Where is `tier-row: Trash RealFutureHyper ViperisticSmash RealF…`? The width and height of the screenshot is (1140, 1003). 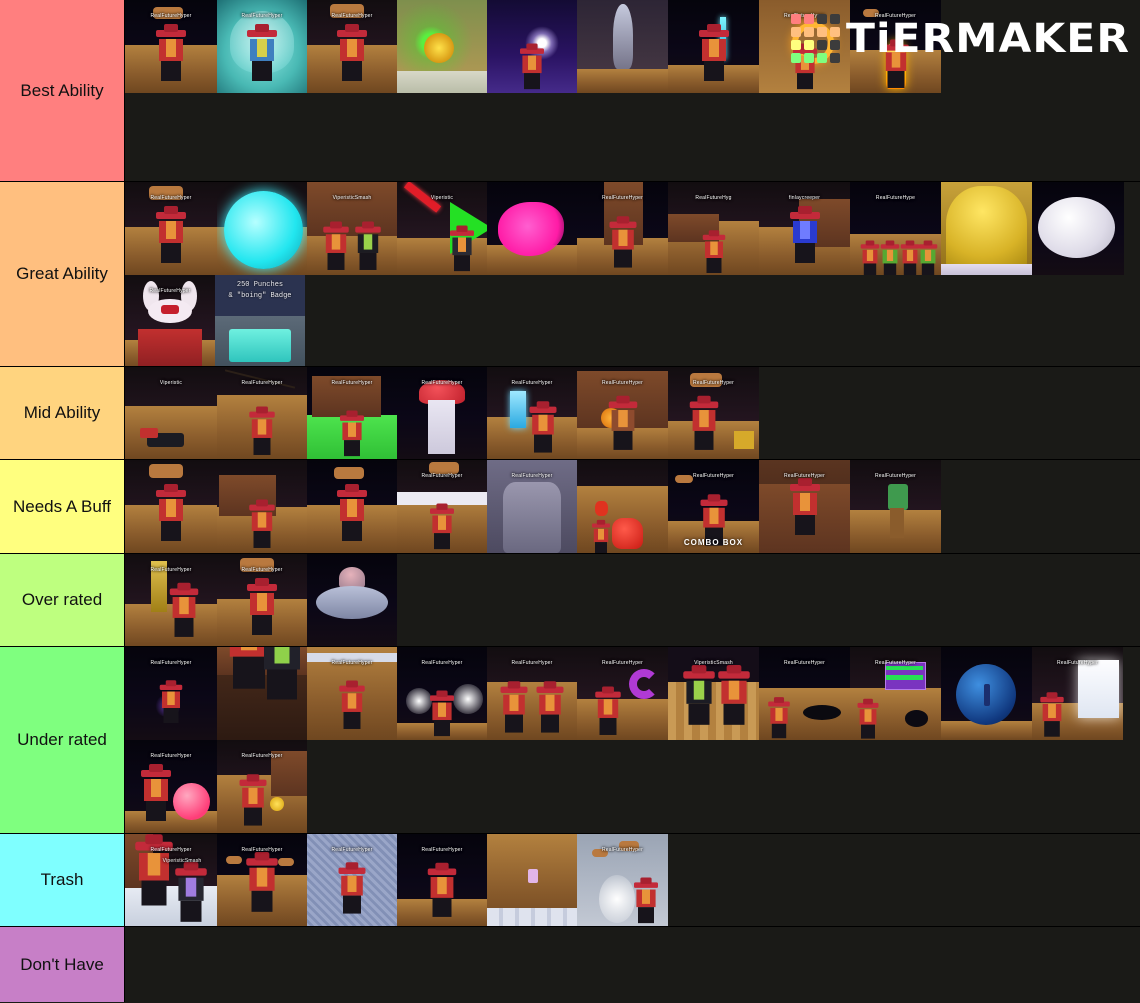 tier-row: Trash RealFutureHyper ViperisticSmash RealF… is located at coordinates (570, 880).